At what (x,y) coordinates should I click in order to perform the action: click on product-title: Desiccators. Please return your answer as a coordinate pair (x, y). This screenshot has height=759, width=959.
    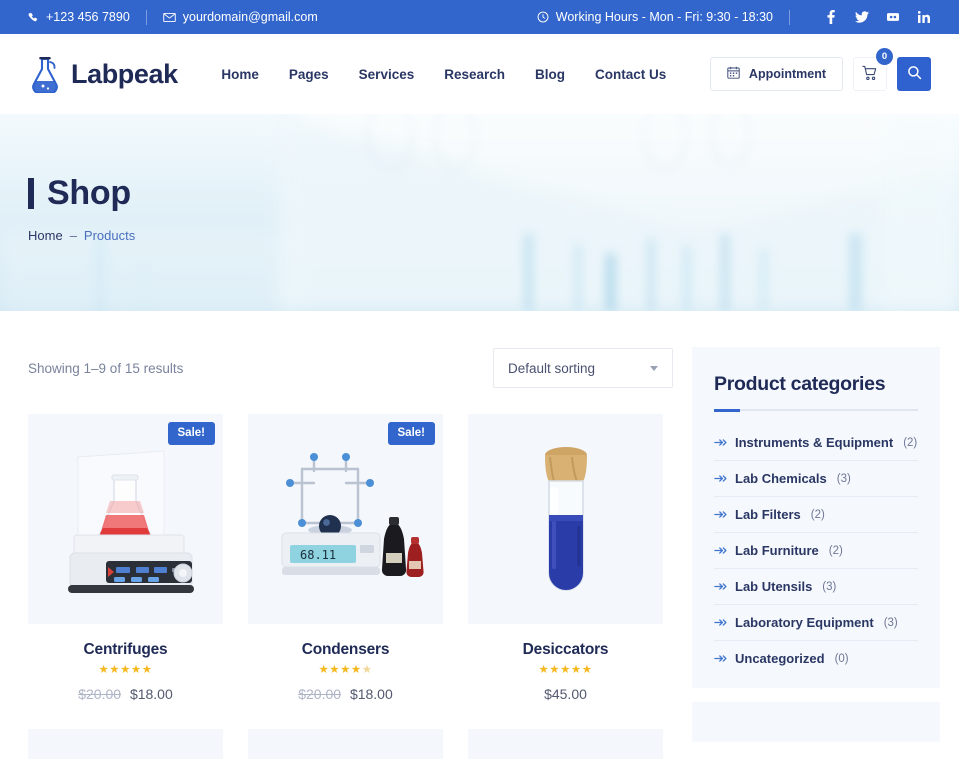
    Looking at the image, I should click on (565, 650).